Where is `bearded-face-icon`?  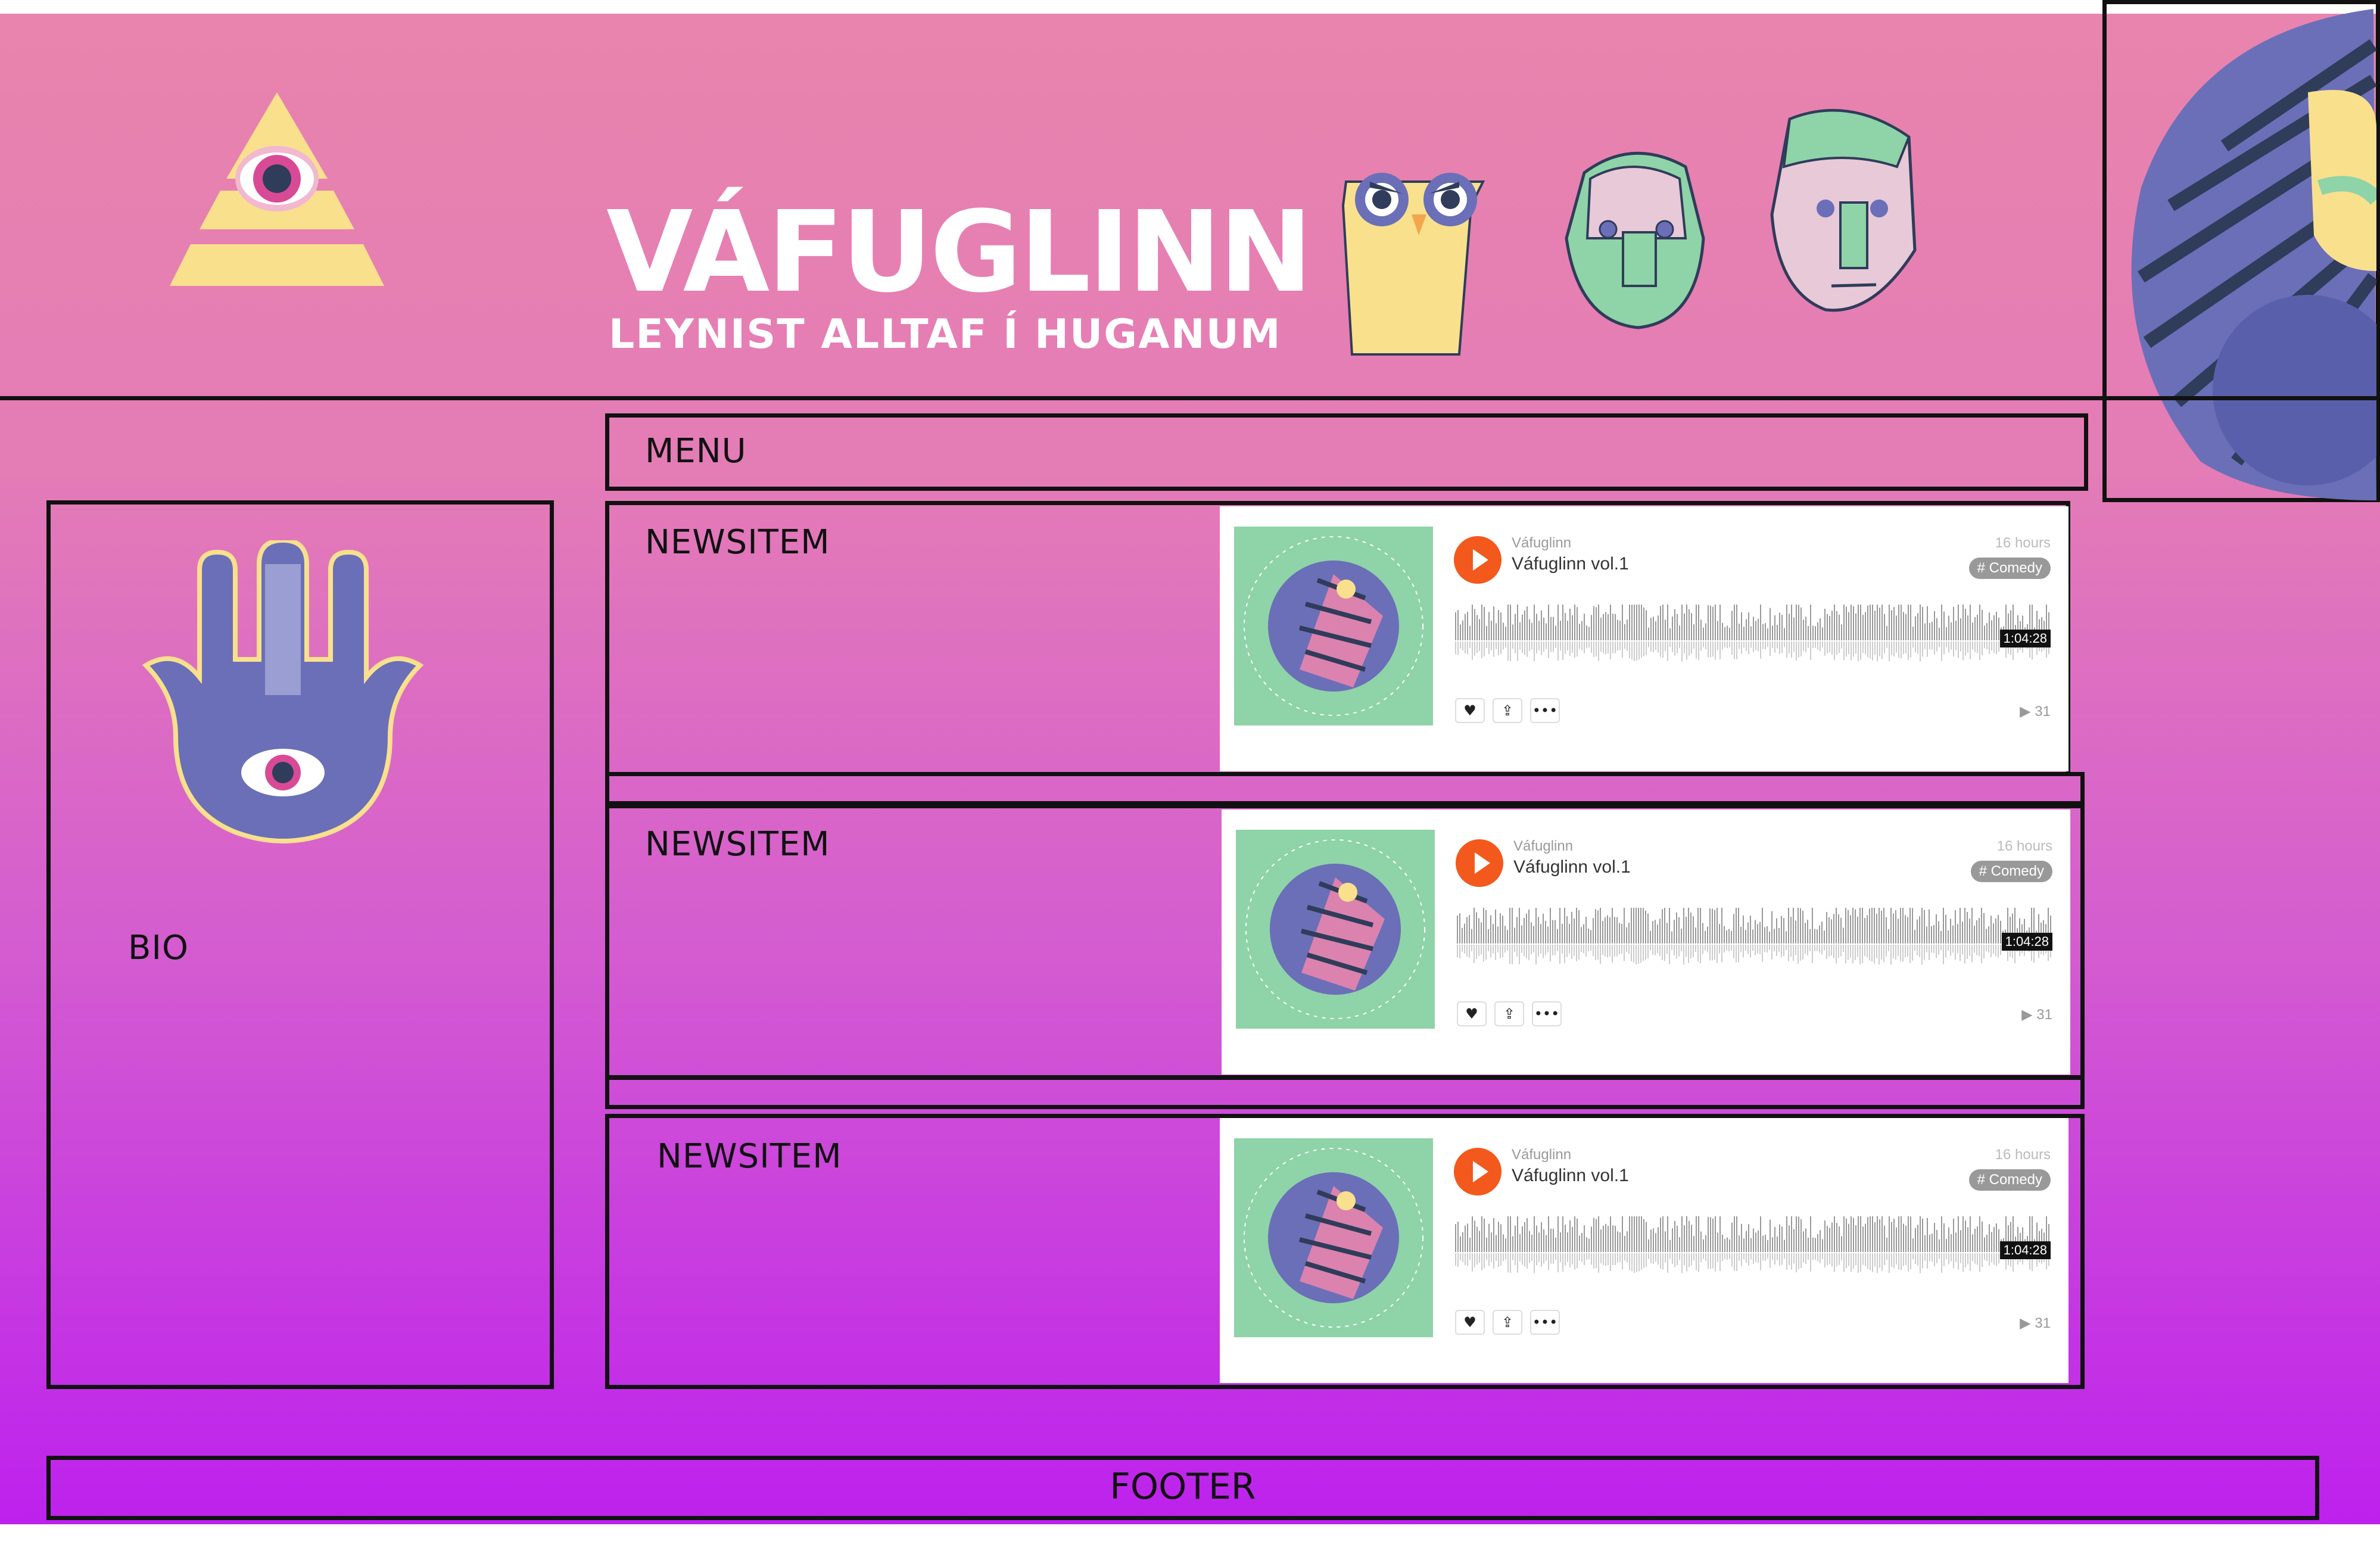 bearded-face-icon is located at coordinates (1635, 240).